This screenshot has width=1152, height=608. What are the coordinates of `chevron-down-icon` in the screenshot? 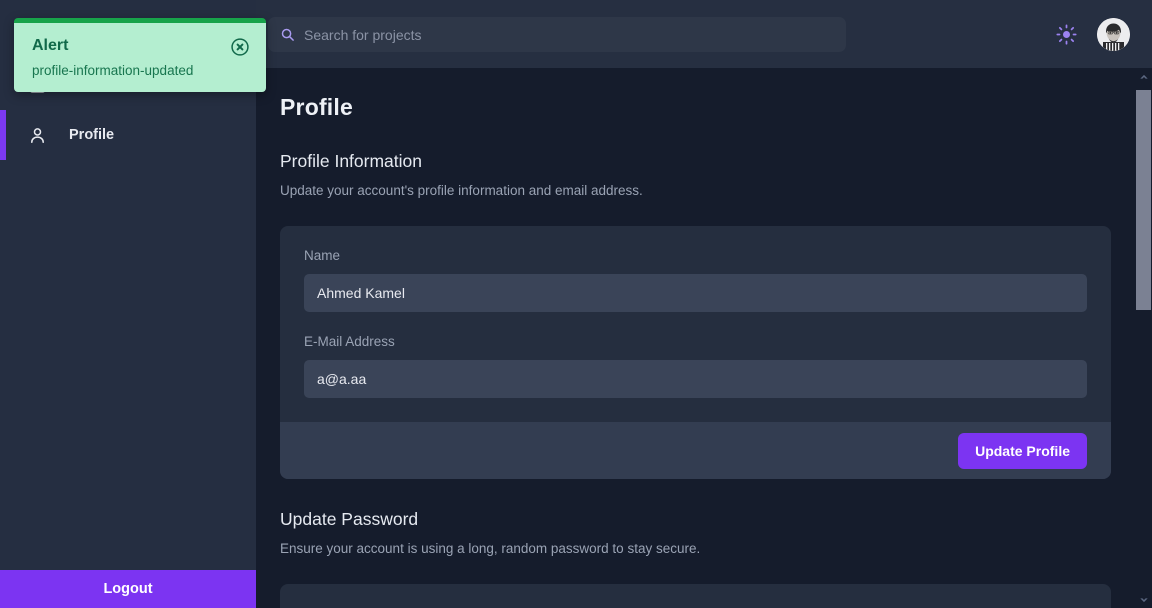 It's located at (1143, 599).